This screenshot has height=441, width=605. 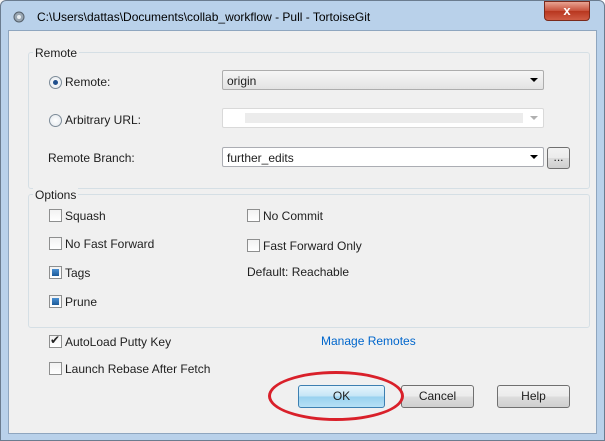 I want to click on remote-branch-value: further_edits, so click(x=260, y=158).